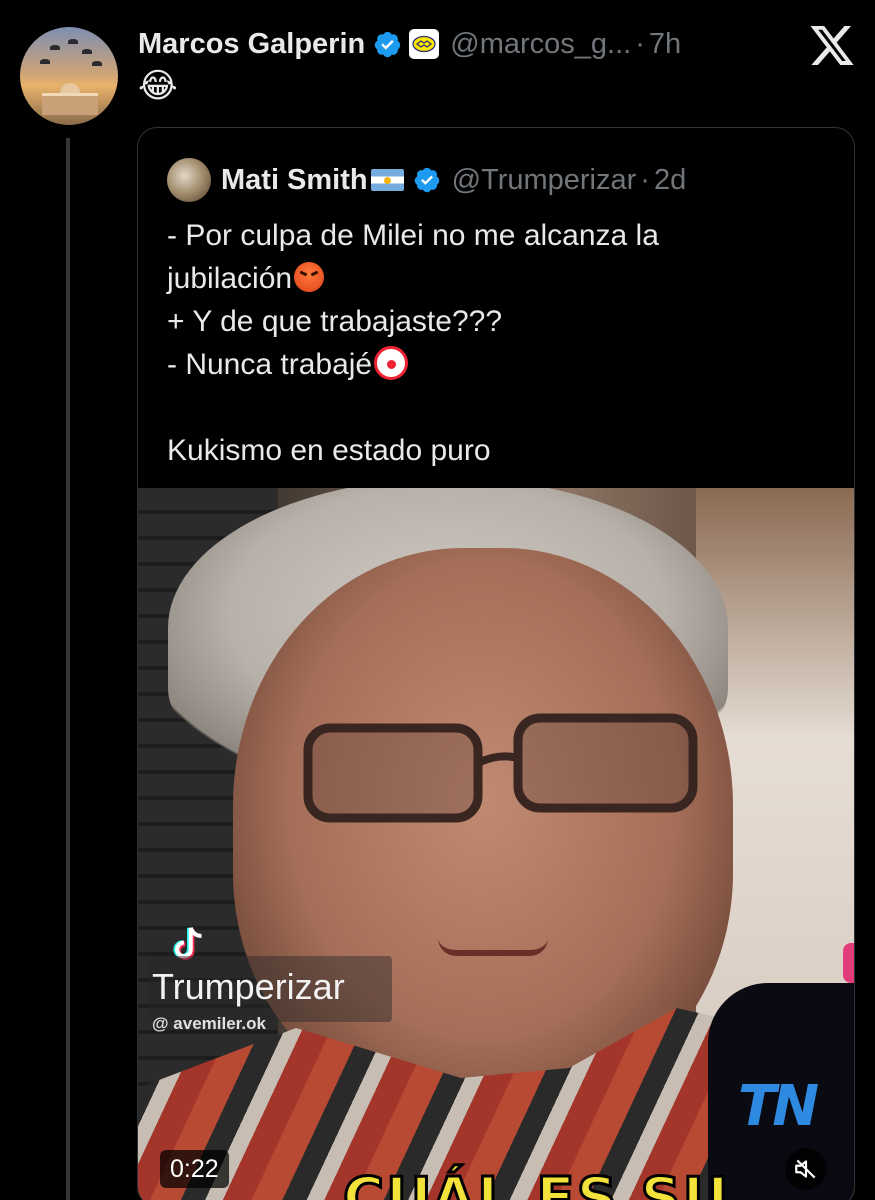 The width and height of the screenshot is (875, 1200). Describe the element at coordinates (329, 450) in the screenshot. I see `text-line-content: Kukismo en estado puro` at that location.